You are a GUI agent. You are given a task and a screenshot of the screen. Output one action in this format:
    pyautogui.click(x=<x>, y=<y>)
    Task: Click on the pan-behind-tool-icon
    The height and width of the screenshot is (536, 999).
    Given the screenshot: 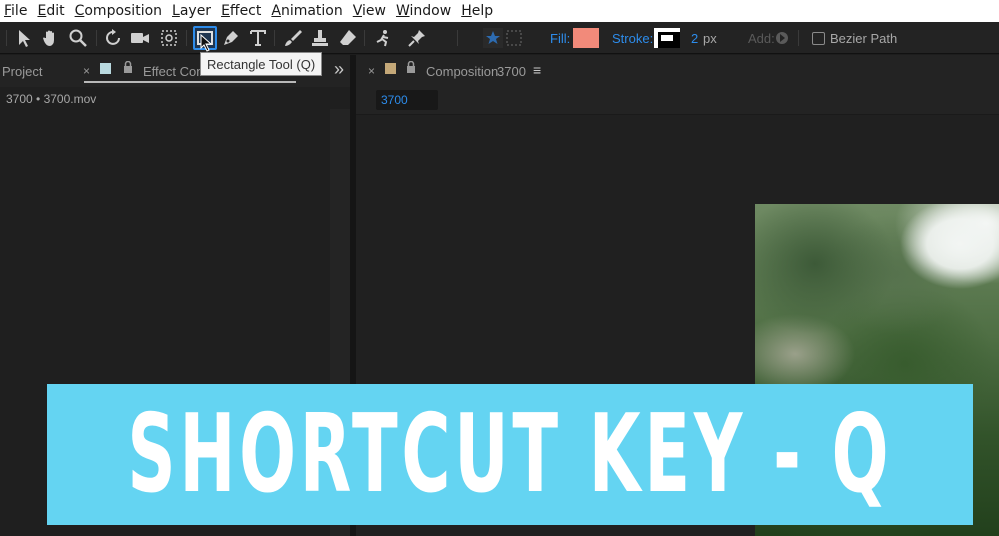 What is the action you would take?
    pyautogui.click(x=169, y=38)
    